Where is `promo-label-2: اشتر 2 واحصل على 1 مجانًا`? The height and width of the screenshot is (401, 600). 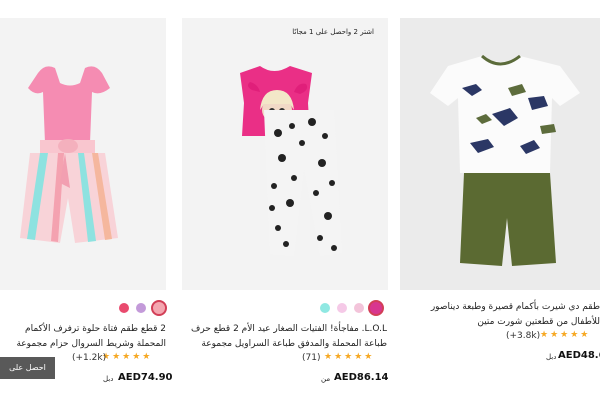 promo-label-2: اشتر 2 واحصل على 1 مجانًا is located at coordinates (333, 32).